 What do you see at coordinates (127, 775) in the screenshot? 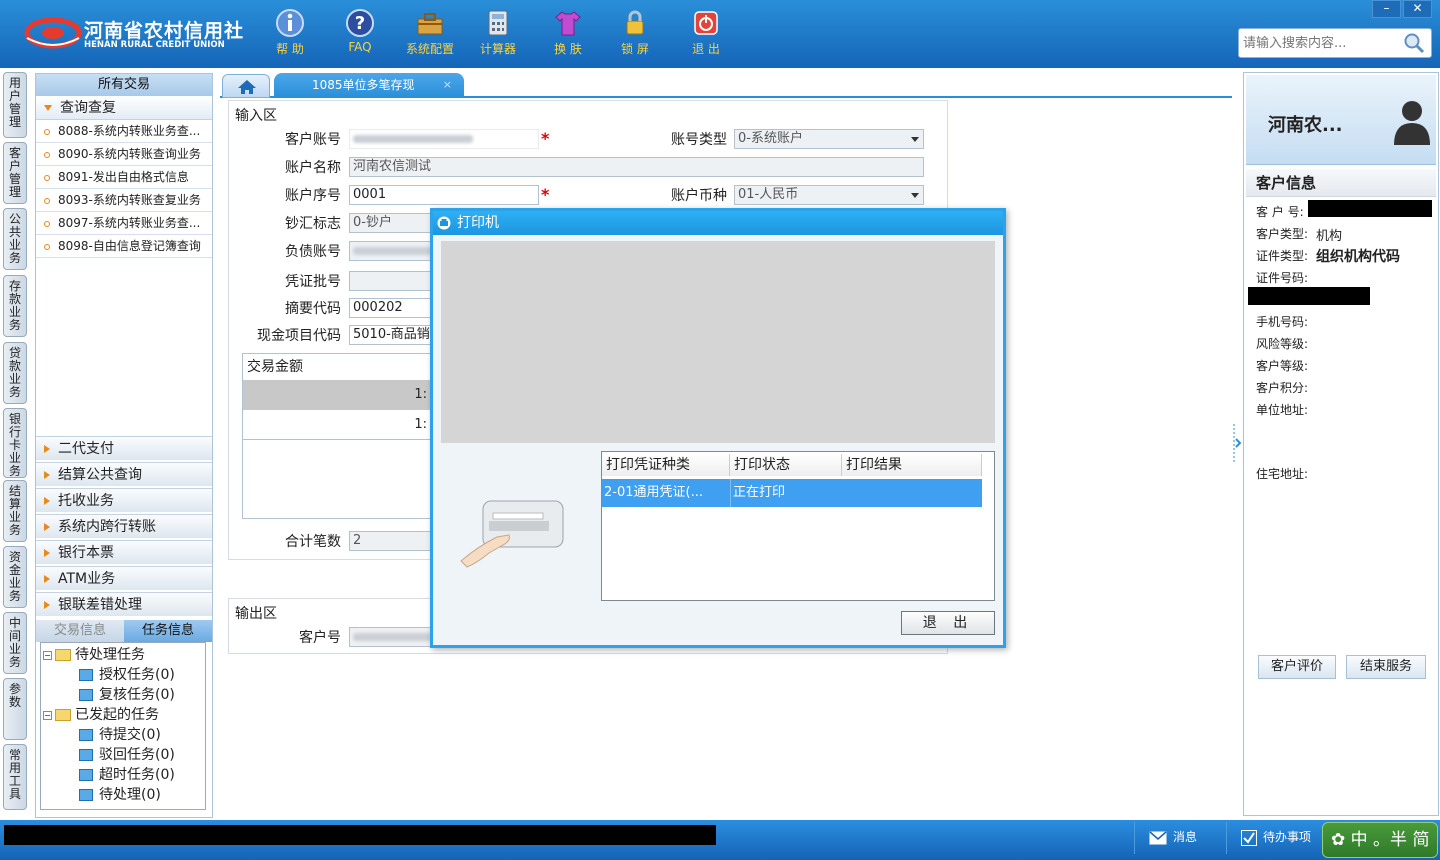
I see `tree-item-timeout: 超时任务(0)` at bounding box center [127, 775].